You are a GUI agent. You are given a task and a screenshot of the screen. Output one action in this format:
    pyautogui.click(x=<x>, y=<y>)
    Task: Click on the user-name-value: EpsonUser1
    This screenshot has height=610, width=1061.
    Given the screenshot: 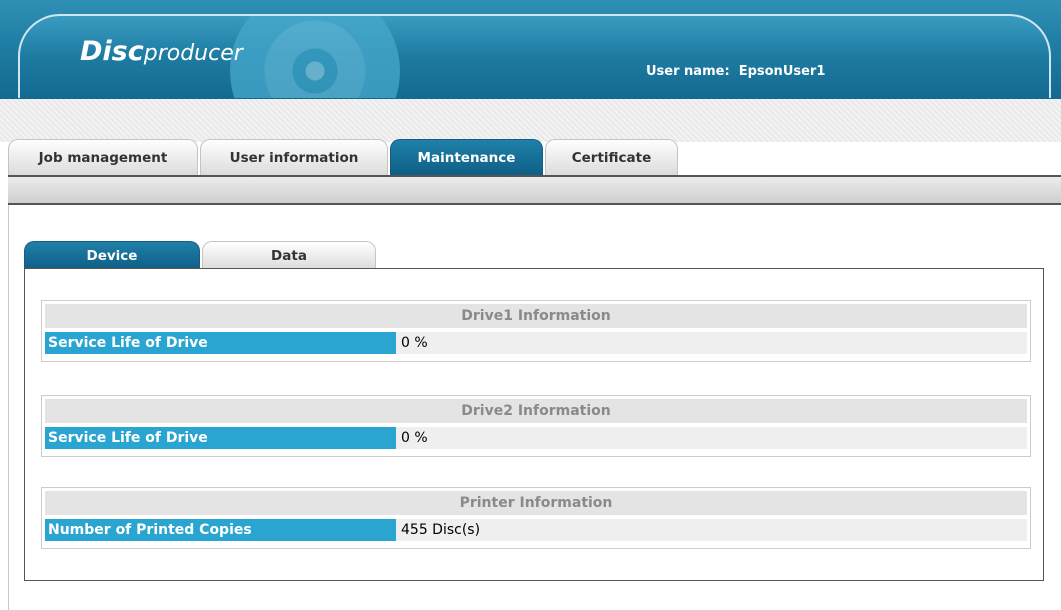 What is the action you would take?
    pyautogui.click(x=782, y=71)
    